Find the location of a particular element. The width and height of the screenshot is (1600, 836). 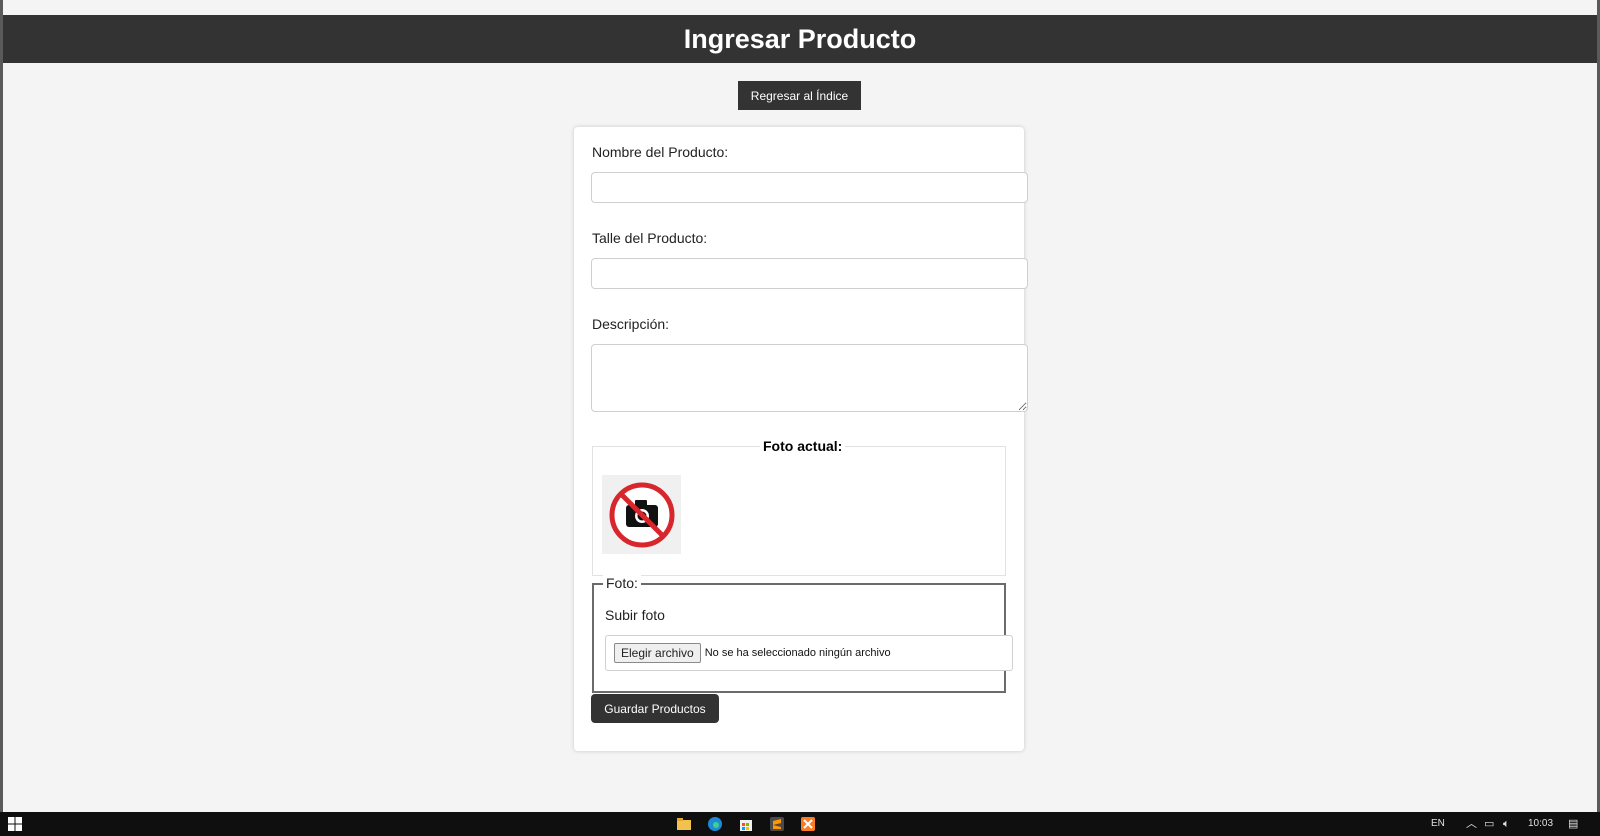

language-indicator: EN is located at coordinates (1438, 823).